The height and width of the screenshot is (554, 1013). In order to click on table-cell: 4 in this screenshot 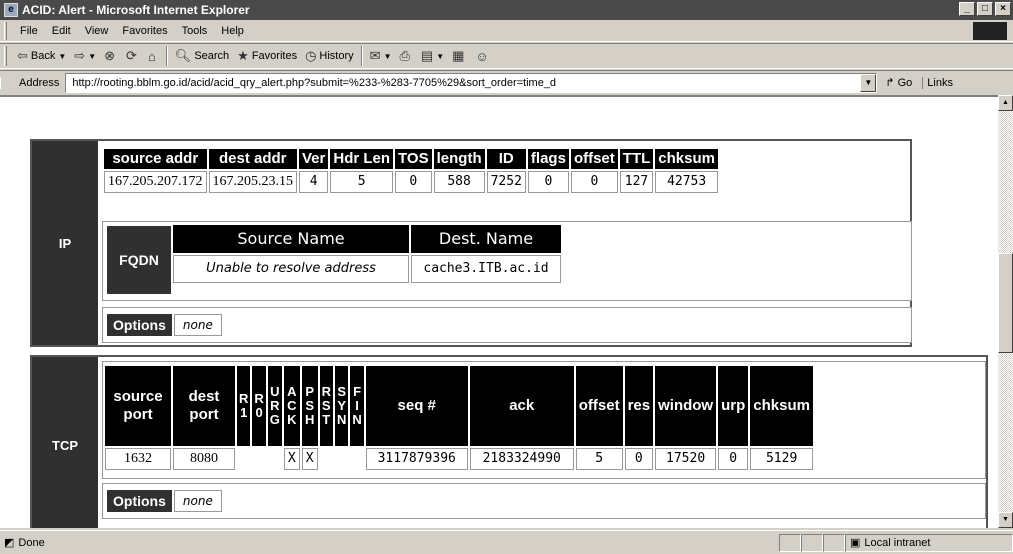, I will do `click(314, 182)`.